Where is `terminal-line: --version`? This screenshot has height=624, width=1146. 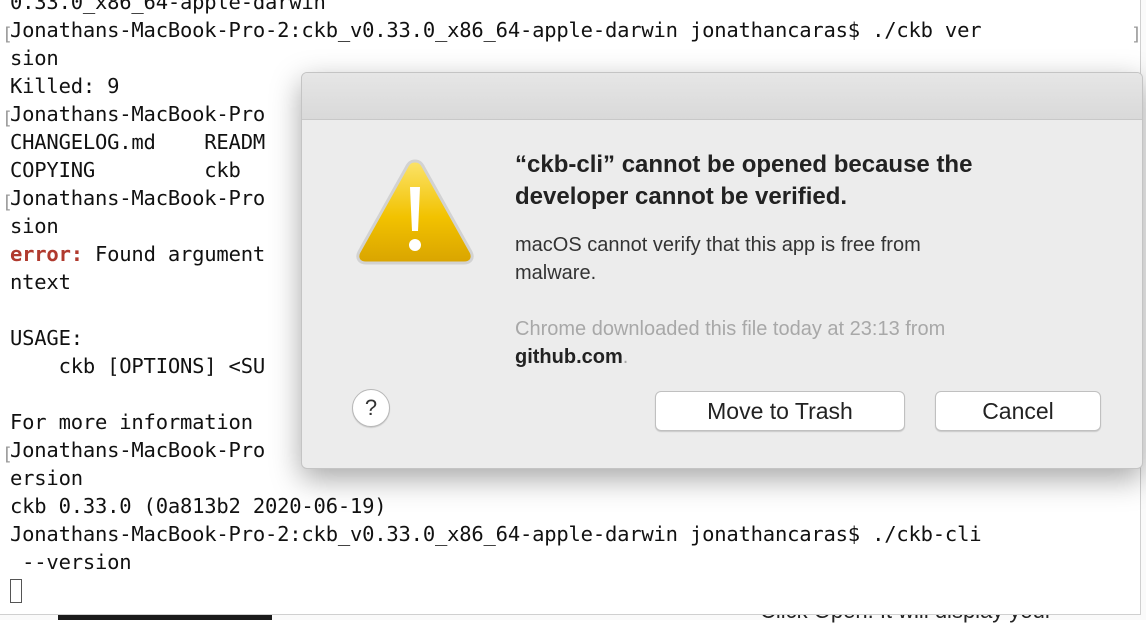 terminal-line: --version is located at coordinates (71, 562).